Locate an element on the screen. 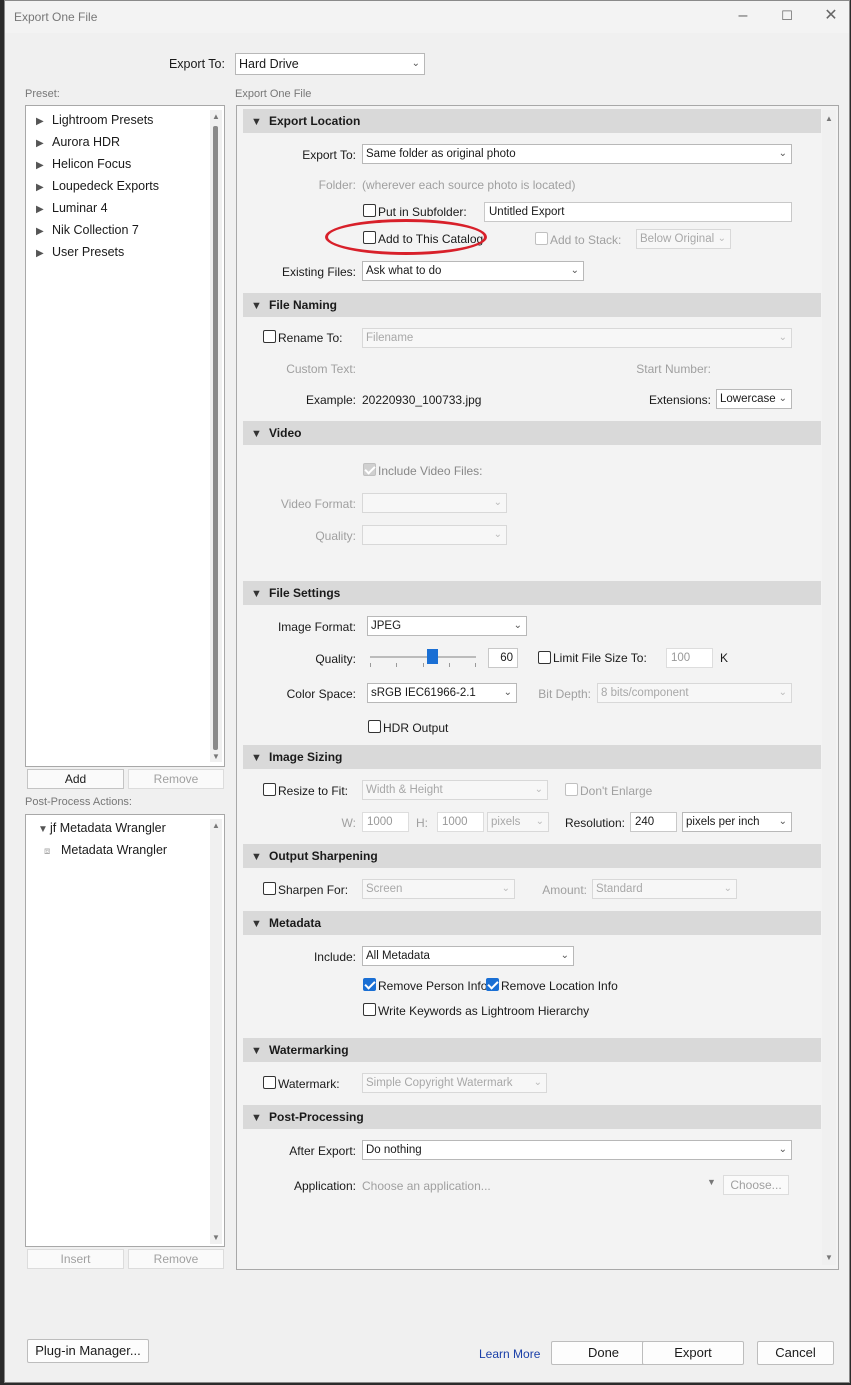 The height and width of the screenshot is (1385, 851). post-process-child: ⧈ Metadata Wrangler is located at coordinates (105, 850).